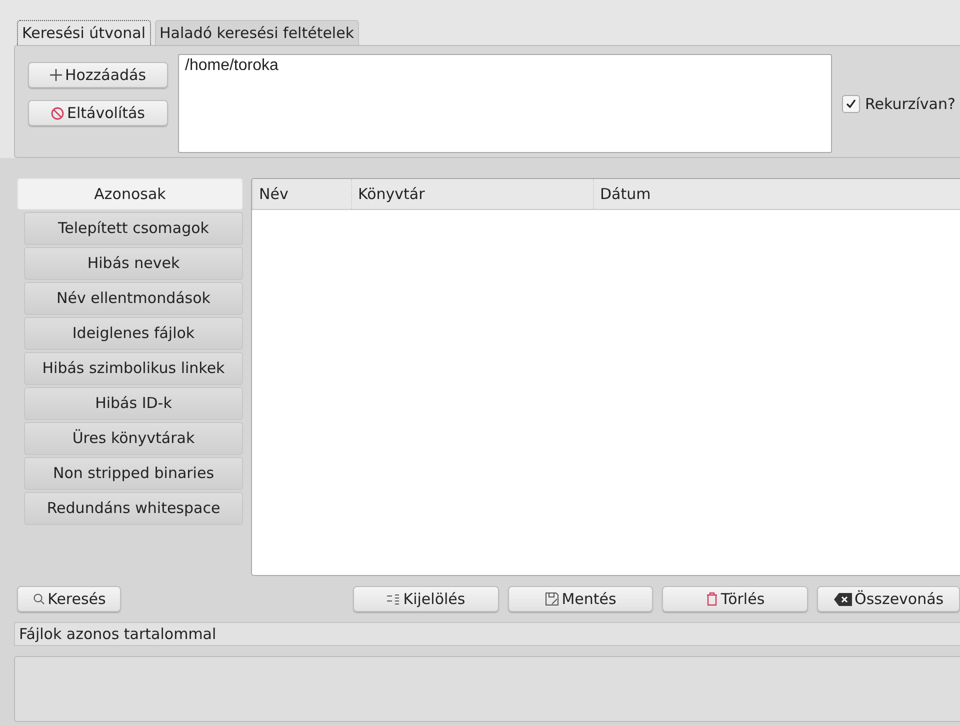 Image resolution: width=960 pixels, height=726 pixels. I want to click on save-button: Mentés, so click(581, 599).